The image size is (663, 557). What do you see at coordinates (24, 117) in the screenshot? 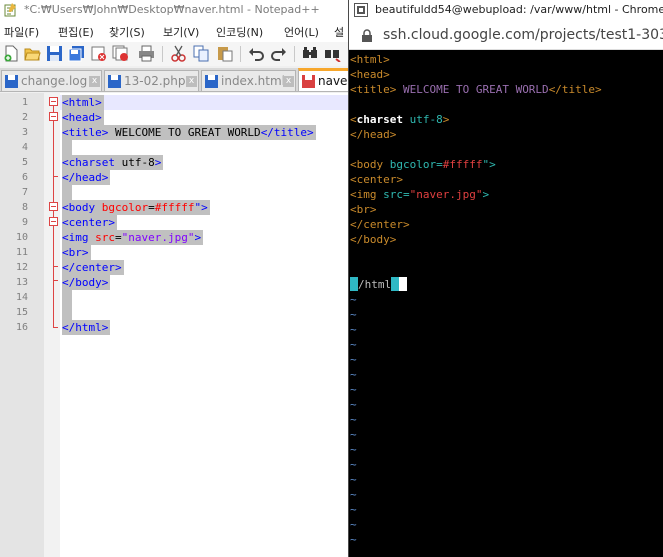
I see `line-number: 2` at bounding box center [24, 117].